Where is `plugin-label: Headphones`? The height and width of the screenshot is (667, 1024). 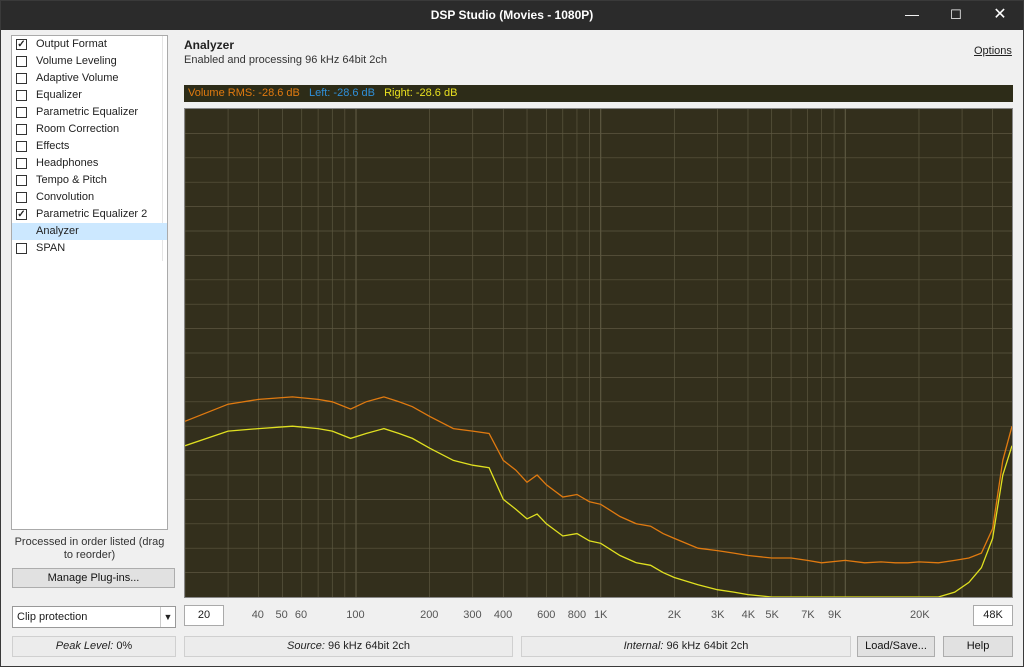 plugin-label: Headphones is located at coordinates (67, 163).